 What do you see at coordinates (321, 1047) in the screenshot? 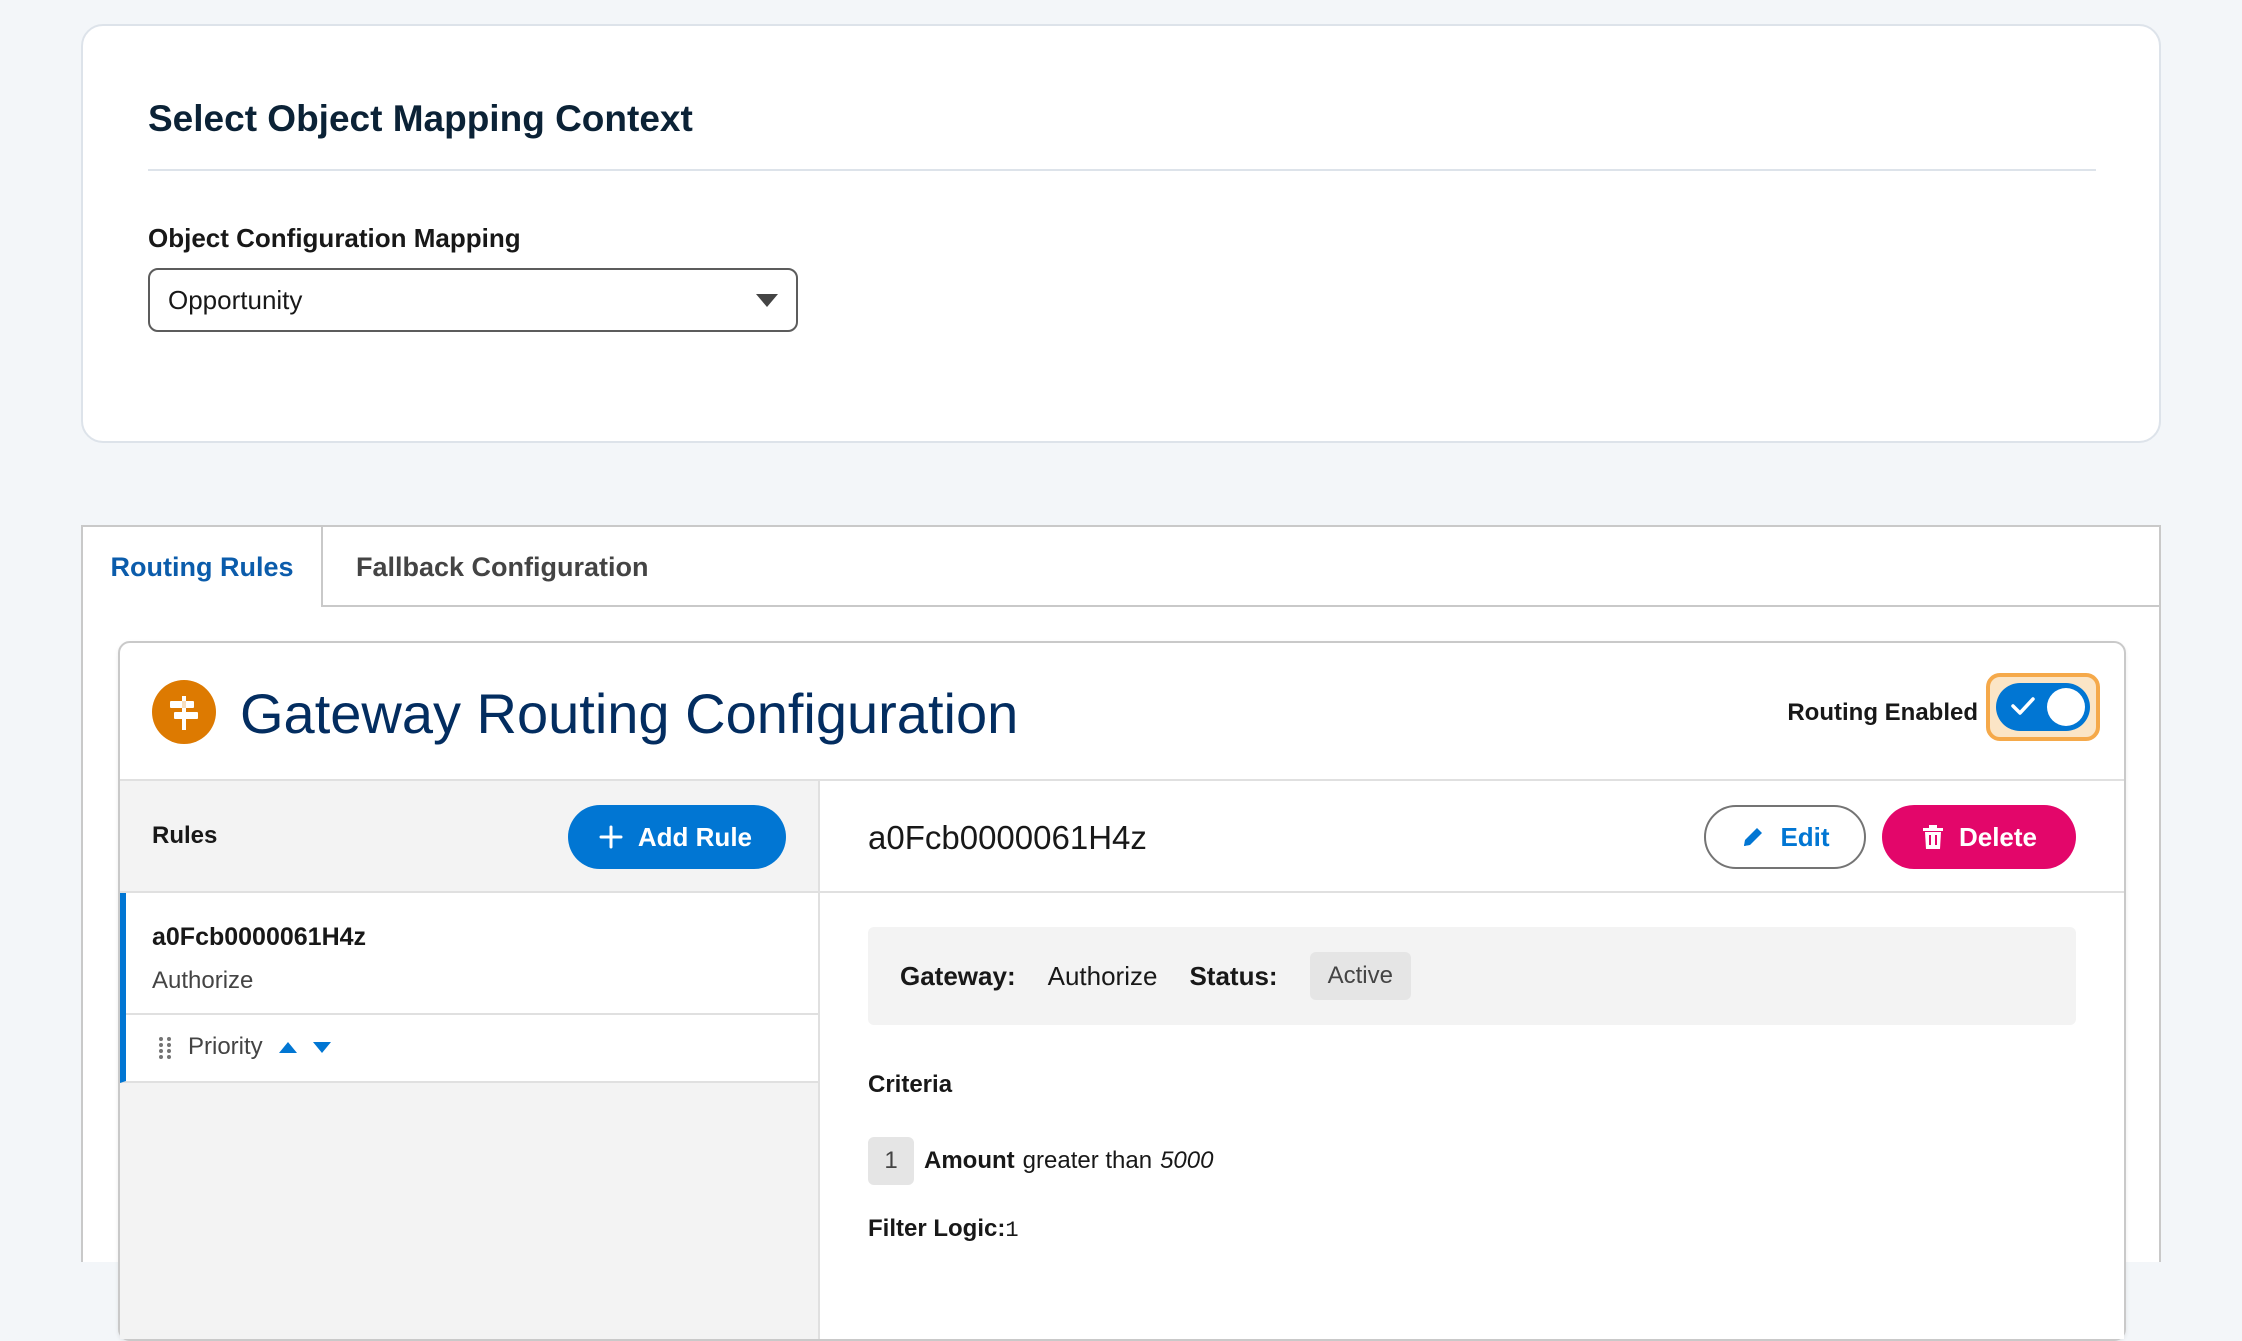
I see `move-down-icon` at bounding box center [321, 1047].